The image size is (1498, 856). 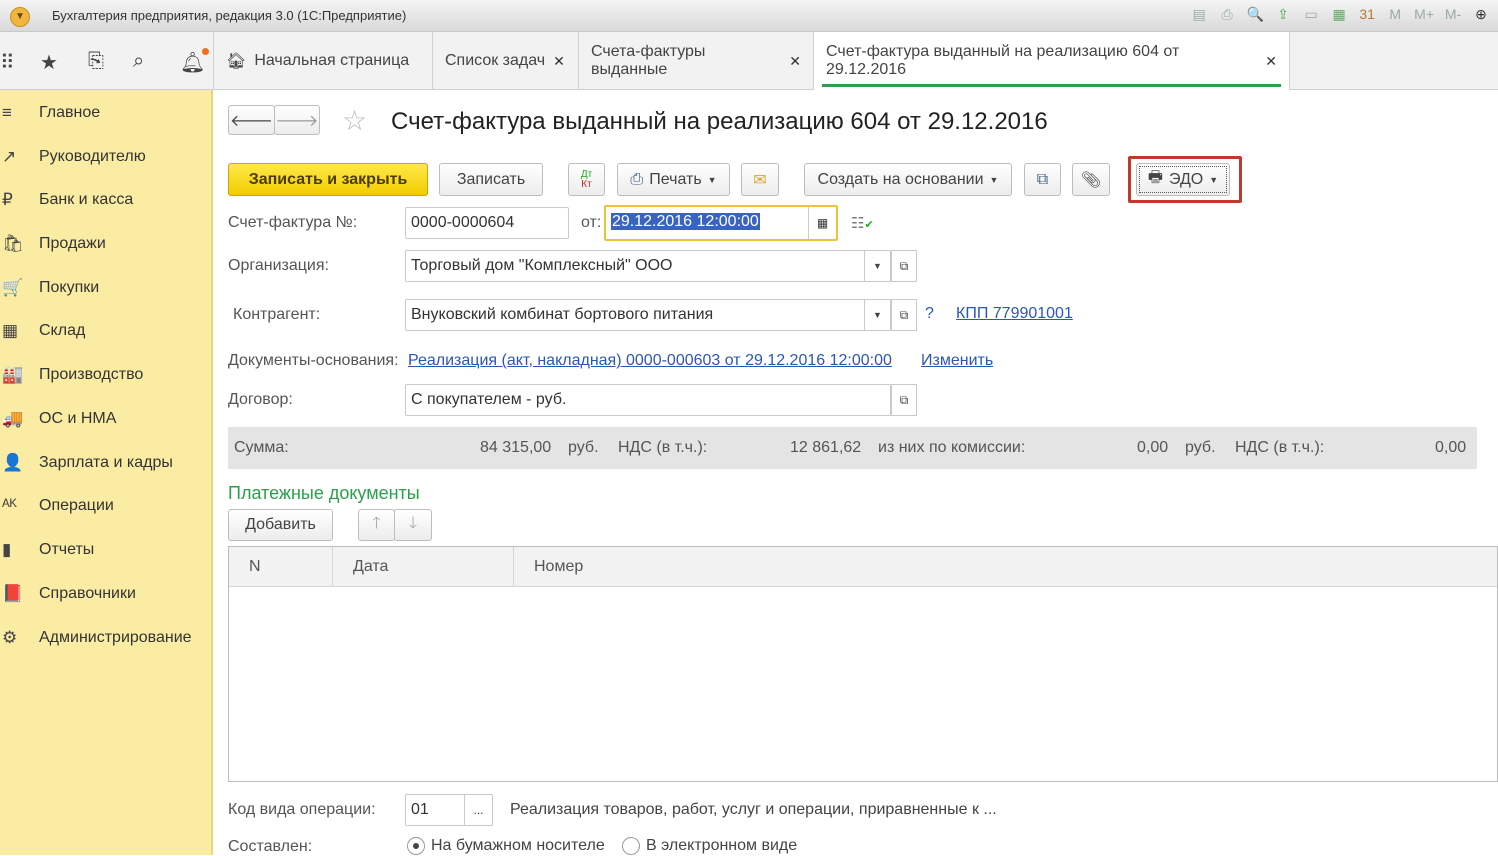 What do you see at coordinates (929, 314) in the screenshot?
I see `help-icon: ?` at bounding box center [929, 314].